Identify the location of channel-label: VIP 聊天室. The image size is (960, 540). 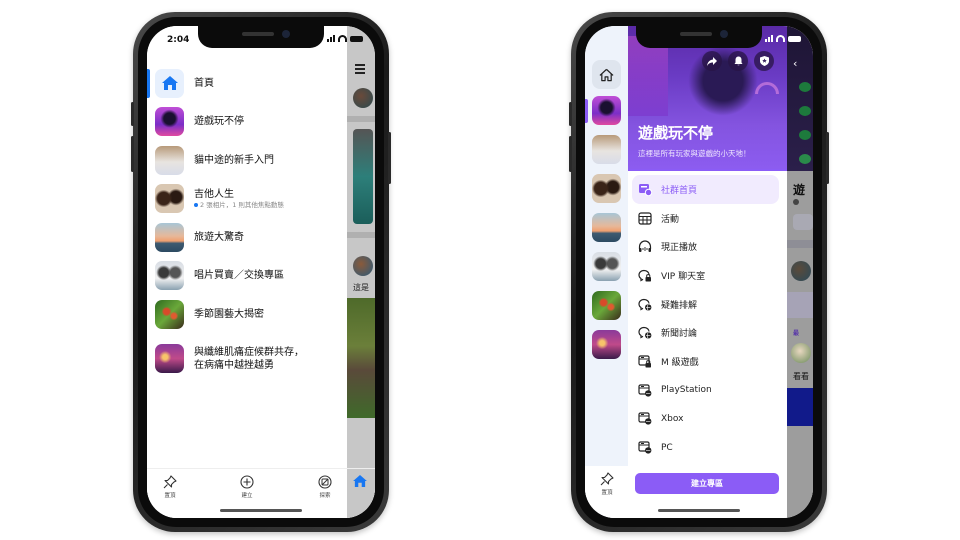
(683, 276).